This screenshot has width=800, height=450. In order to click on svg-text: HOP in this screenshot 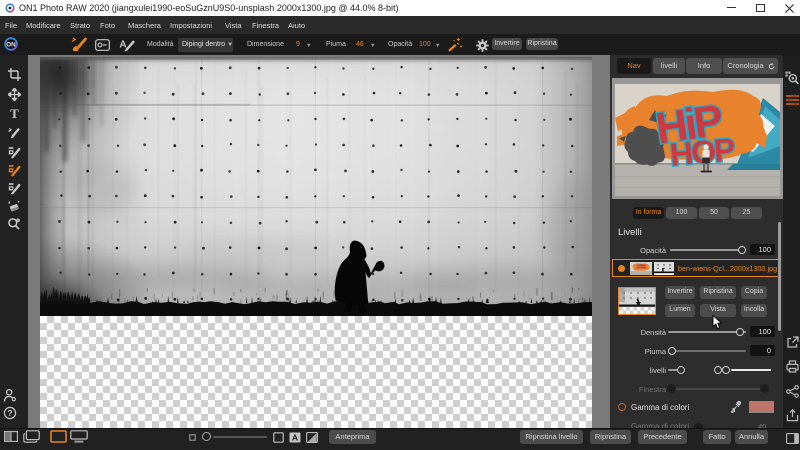, I will do `click(703, 152)`.